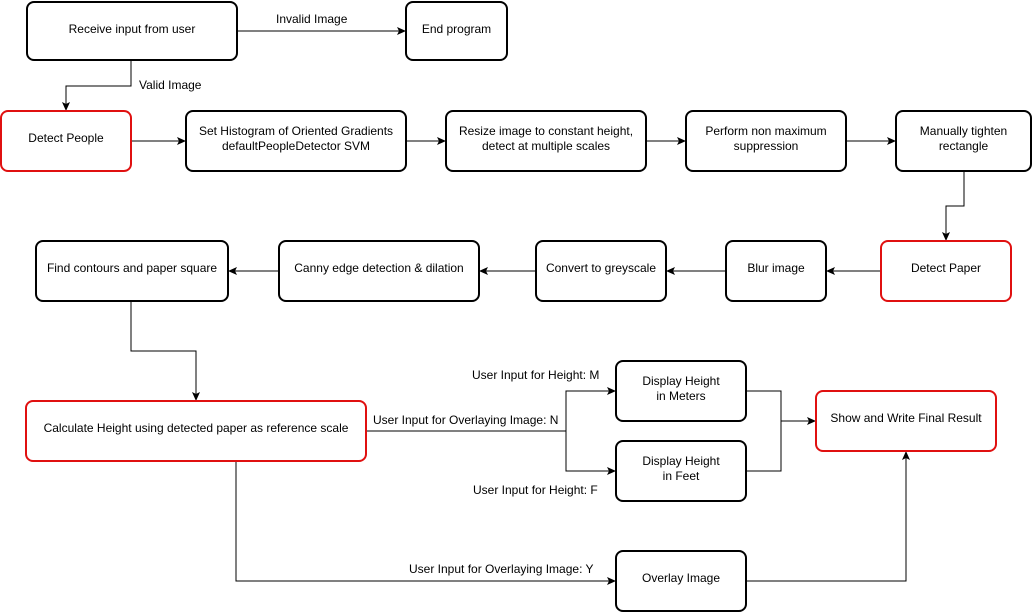  I want to click on node-overlay: Overlay Image, so click(681, 581).